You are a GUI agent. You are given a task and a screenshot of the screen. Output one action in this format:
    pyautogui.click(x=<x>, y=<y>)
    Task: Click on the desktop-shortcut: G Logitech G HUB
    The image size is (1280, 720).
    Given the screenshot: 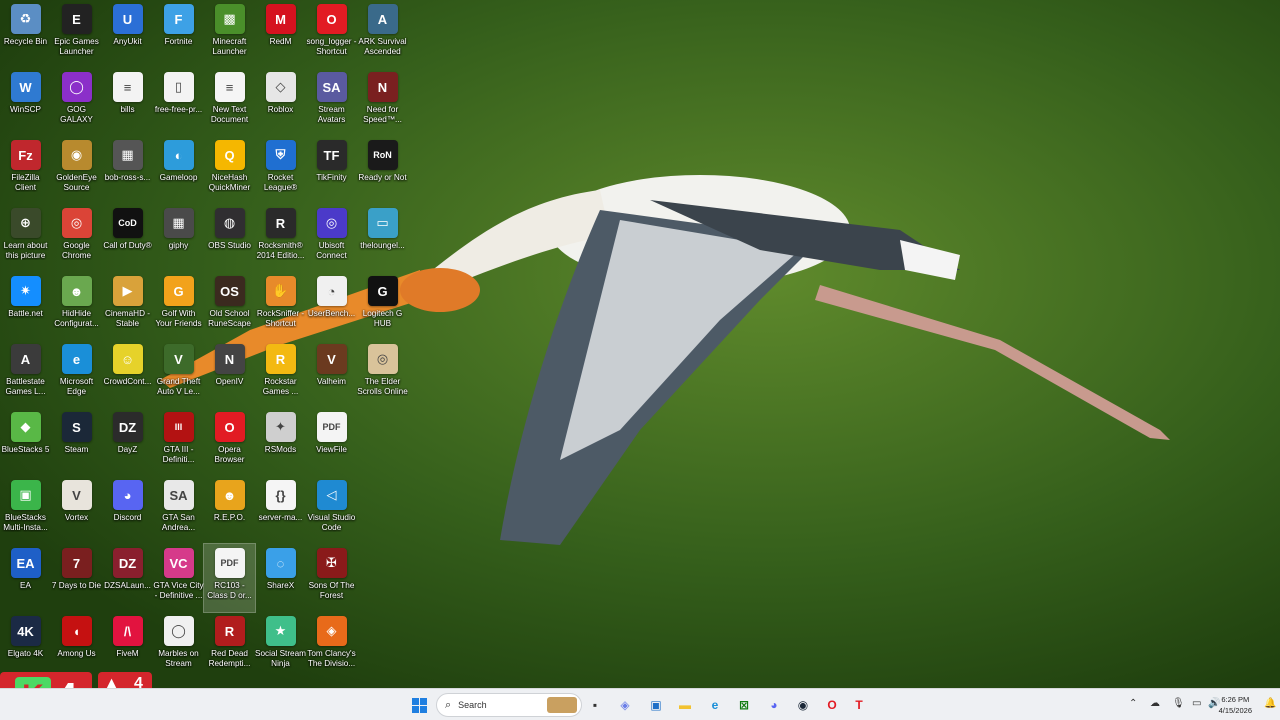 What is the action you would take?
    pyautogui.click(x=382, y=306)
    